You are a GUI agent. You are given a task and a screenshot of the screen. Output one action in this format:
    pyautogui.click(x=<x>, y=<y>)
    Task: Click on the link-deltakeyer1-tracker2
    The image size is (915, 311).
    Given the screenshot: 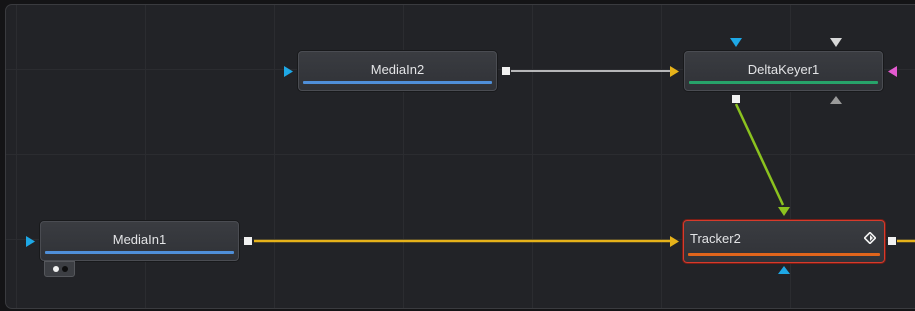 What is the action you would take?
    pyautogui.click(x=759, y=154)
    